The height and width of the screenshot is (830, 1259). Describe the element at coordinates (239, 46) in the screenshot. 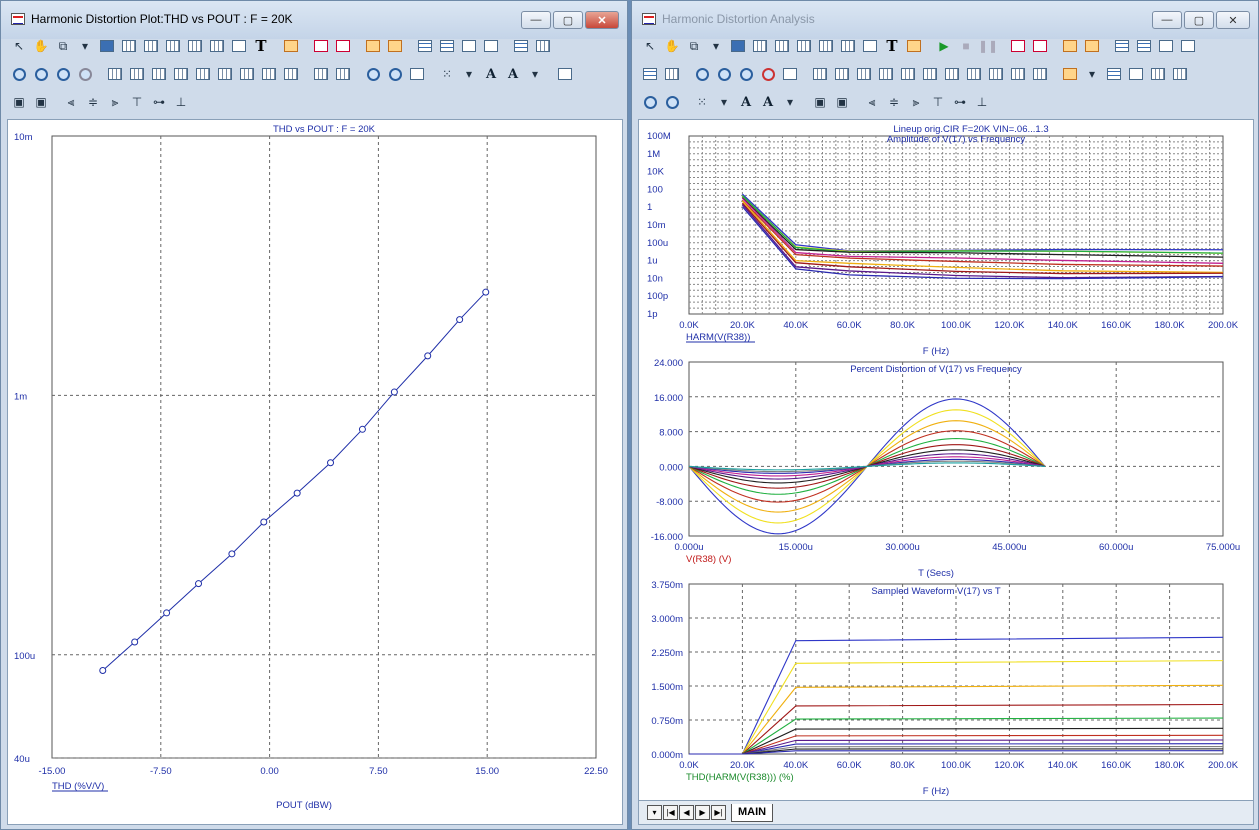

I see `function-icon` at that location.